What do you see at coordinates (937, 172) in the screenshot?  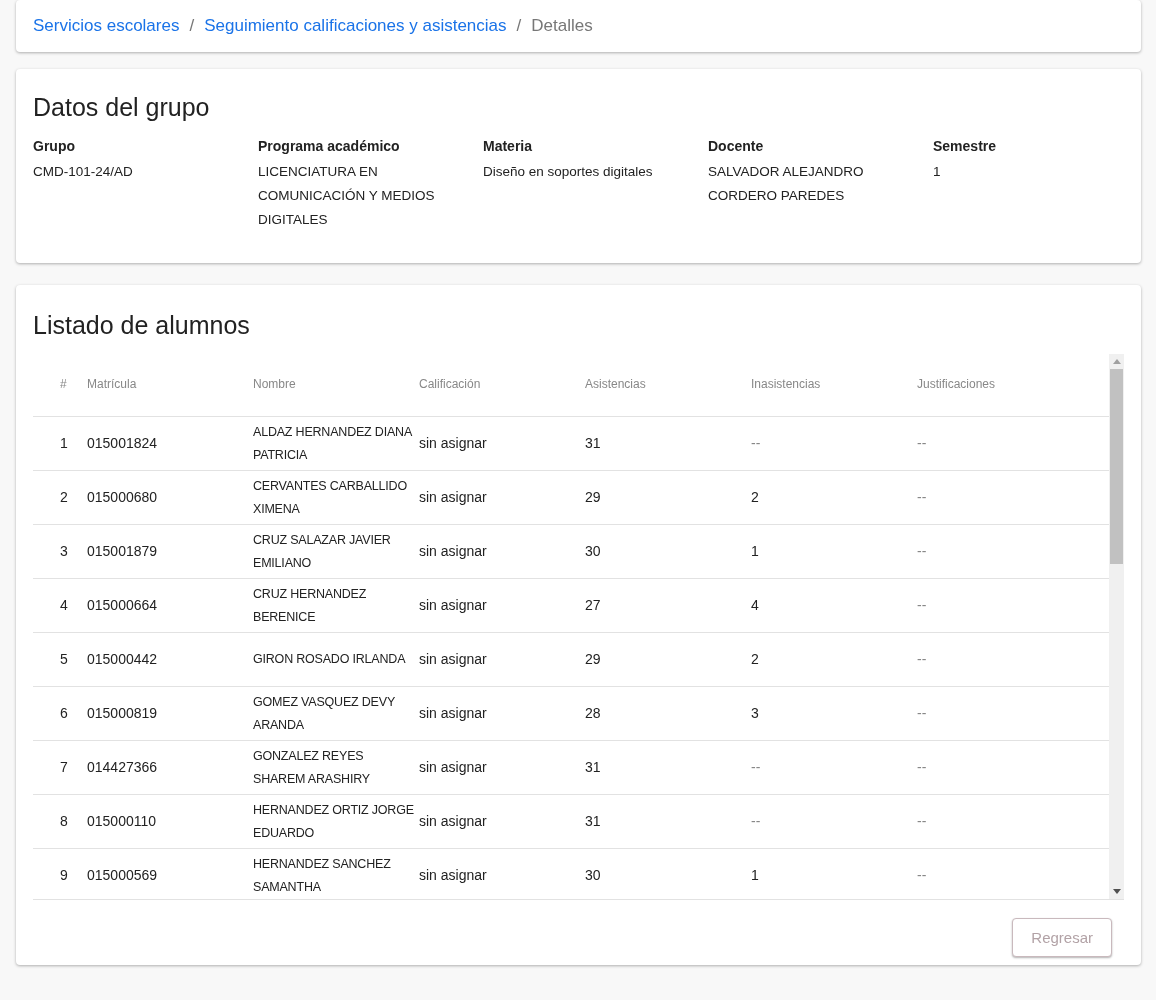 I see `field-value: 1` at bounding box center [937, 172].